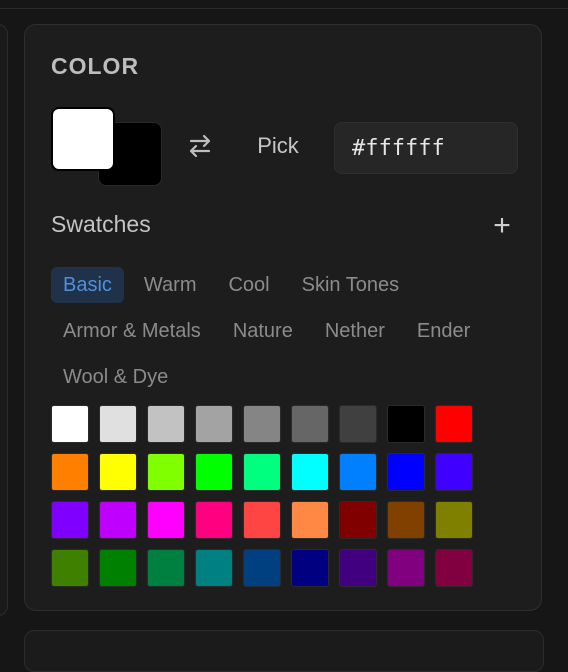 This screenshot has height=672, width=568. Describe the element at coordinates (426, 148) in the screenshot. I see `hex-color-input` at that location.